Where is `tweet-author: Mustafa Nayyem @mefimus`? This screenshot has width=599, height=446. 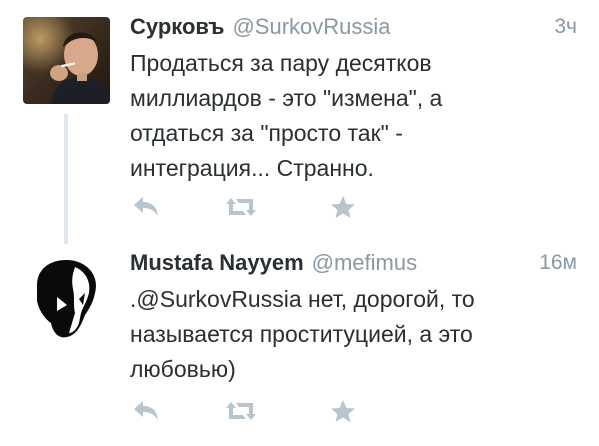
tweet-author: Mustafa Nayyem @mefimus is located at coordinates (273, 263).